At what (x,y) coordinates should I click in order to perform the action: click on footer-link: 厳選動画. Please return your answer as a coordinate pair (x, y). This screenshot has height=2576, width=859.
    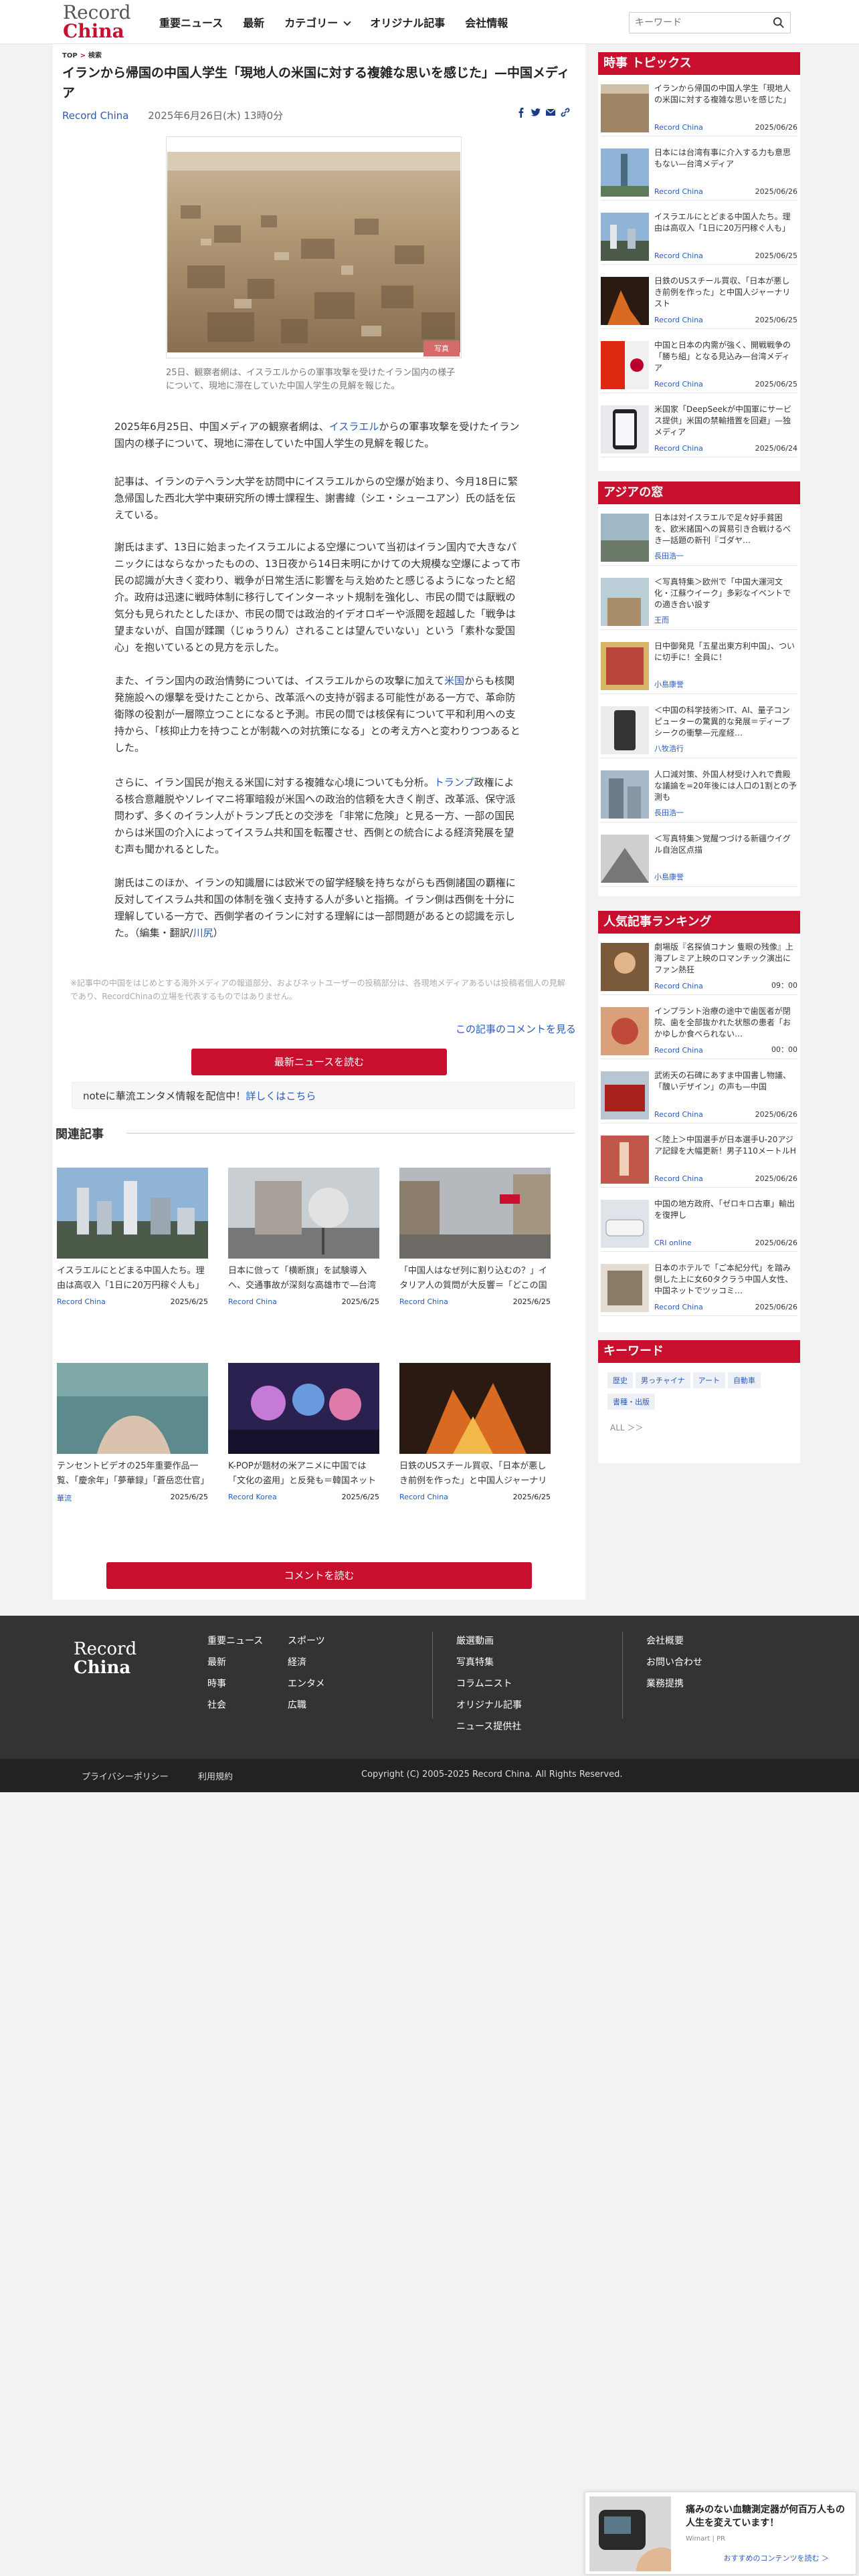
    Looking at the image, I should click on (489, 1641).